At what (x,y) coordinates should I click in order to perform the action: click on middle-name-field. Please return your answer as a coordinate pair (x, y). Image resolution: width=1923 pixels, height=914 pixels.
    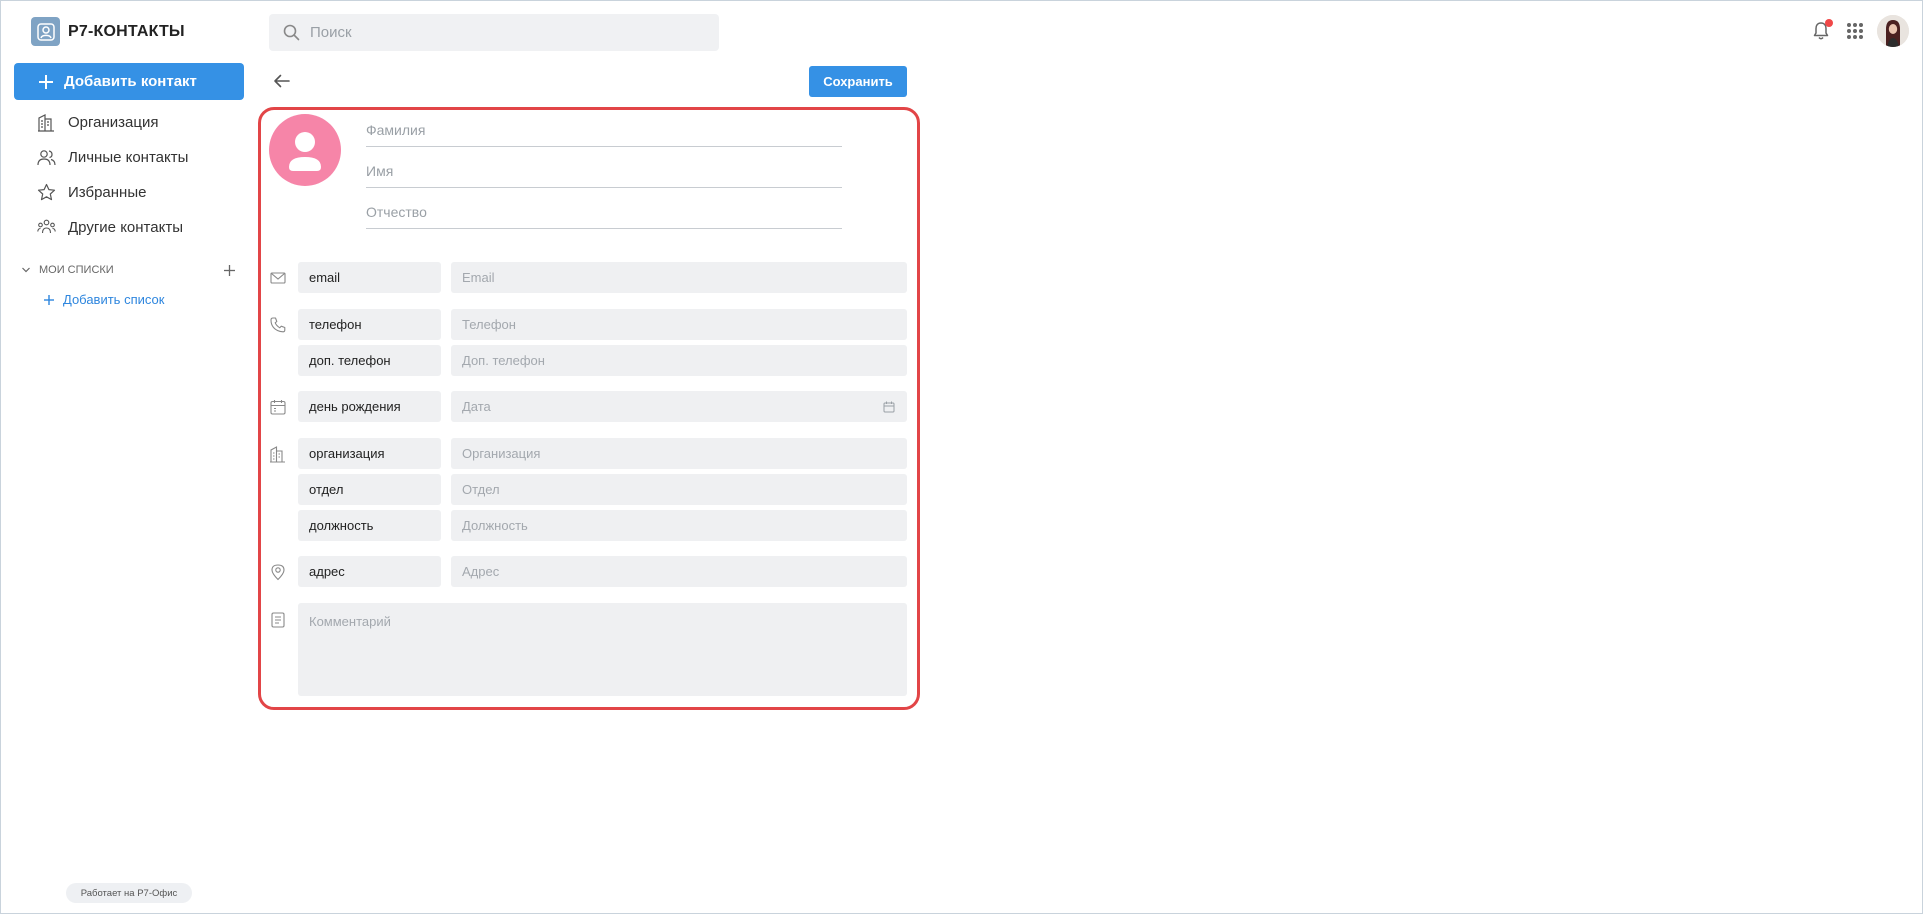
    Looking at the image, I should click on (604, 214).